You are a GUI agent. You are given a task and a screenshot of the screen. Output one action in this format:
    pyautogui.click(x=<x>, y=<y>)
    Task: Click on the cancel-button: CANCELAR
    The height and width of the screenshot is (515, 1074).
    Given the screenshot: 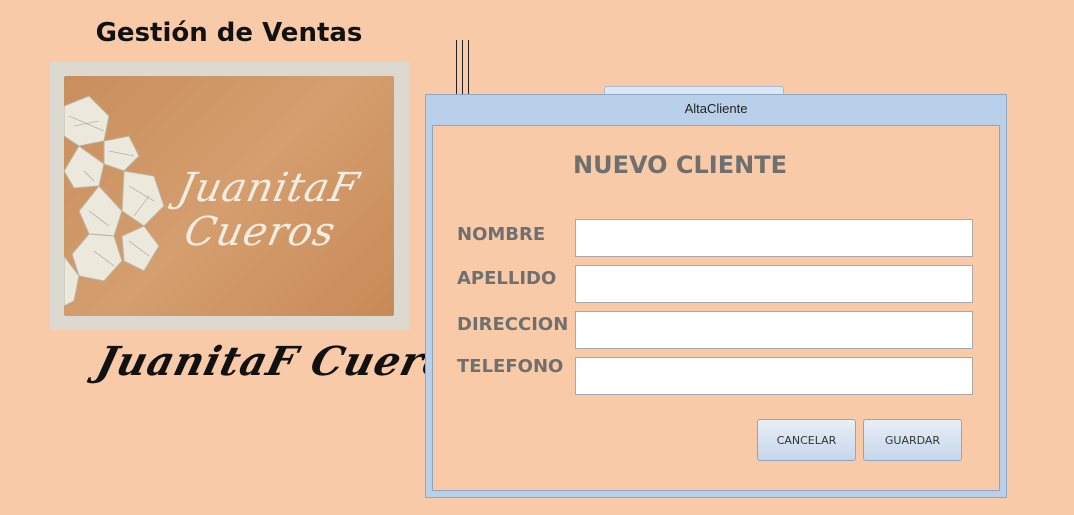 What is the action you would take?
    pyautogui.click(x=806, y=440)
    